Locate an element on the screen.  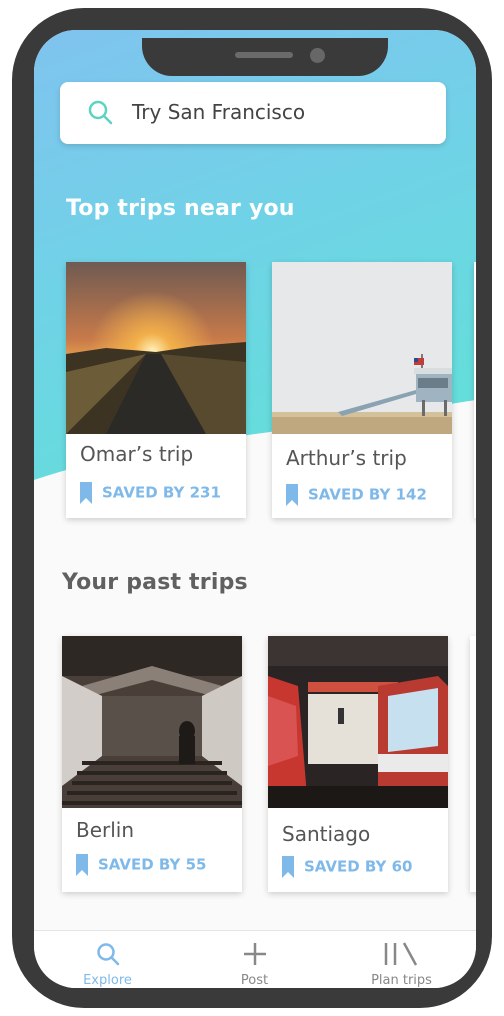
saved-count: SAVED BY 55 is located at coordinates (141, 865).